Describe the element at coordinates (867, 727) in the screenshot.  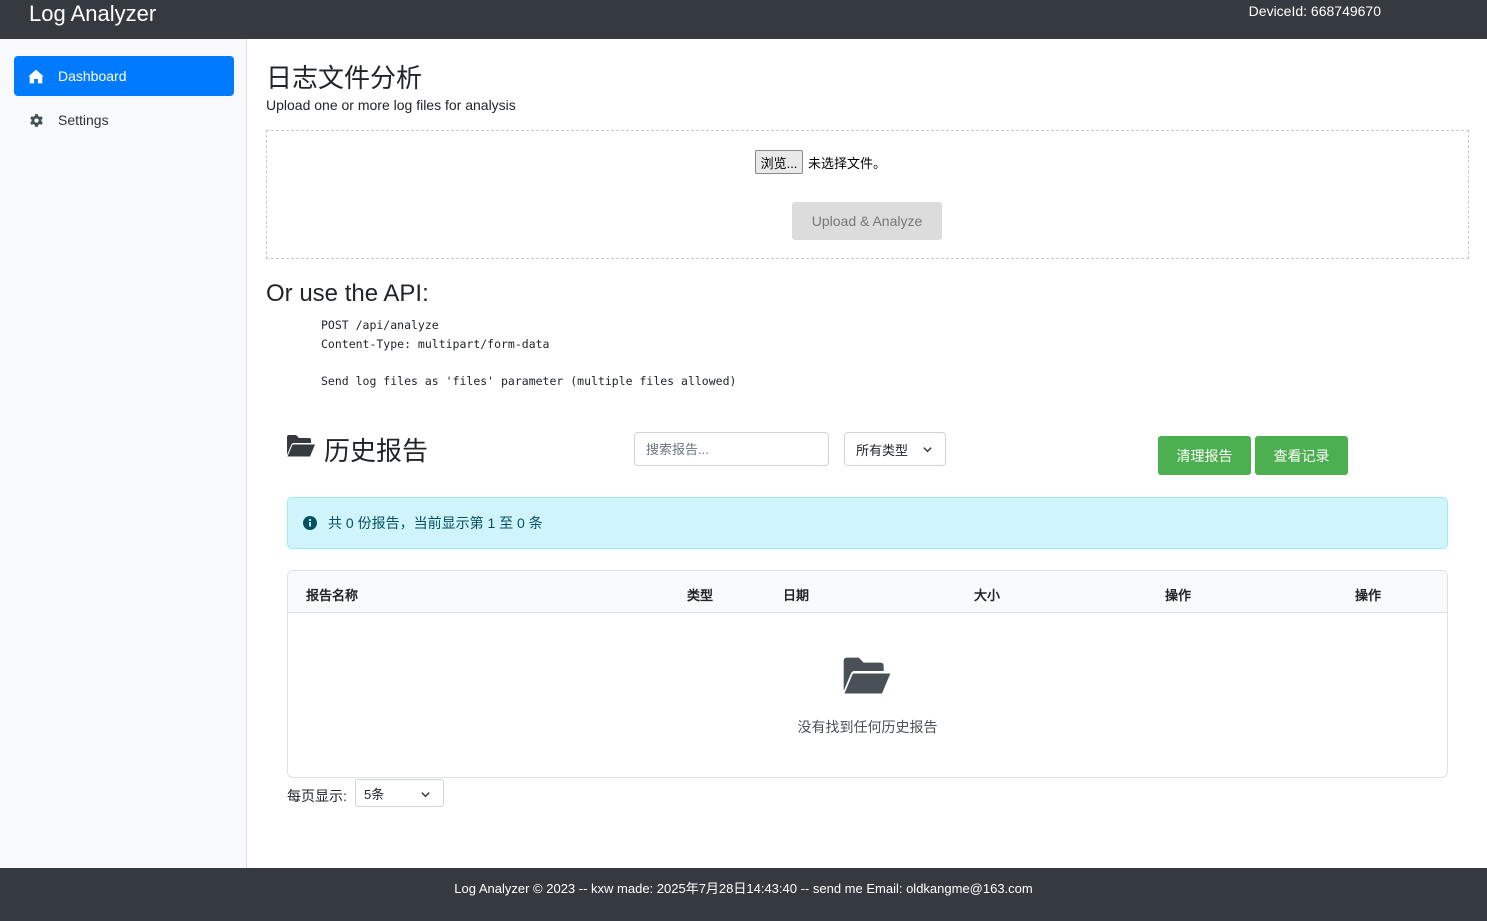
I see `empty-state-text: 没有找到任何历史报告` at that location.